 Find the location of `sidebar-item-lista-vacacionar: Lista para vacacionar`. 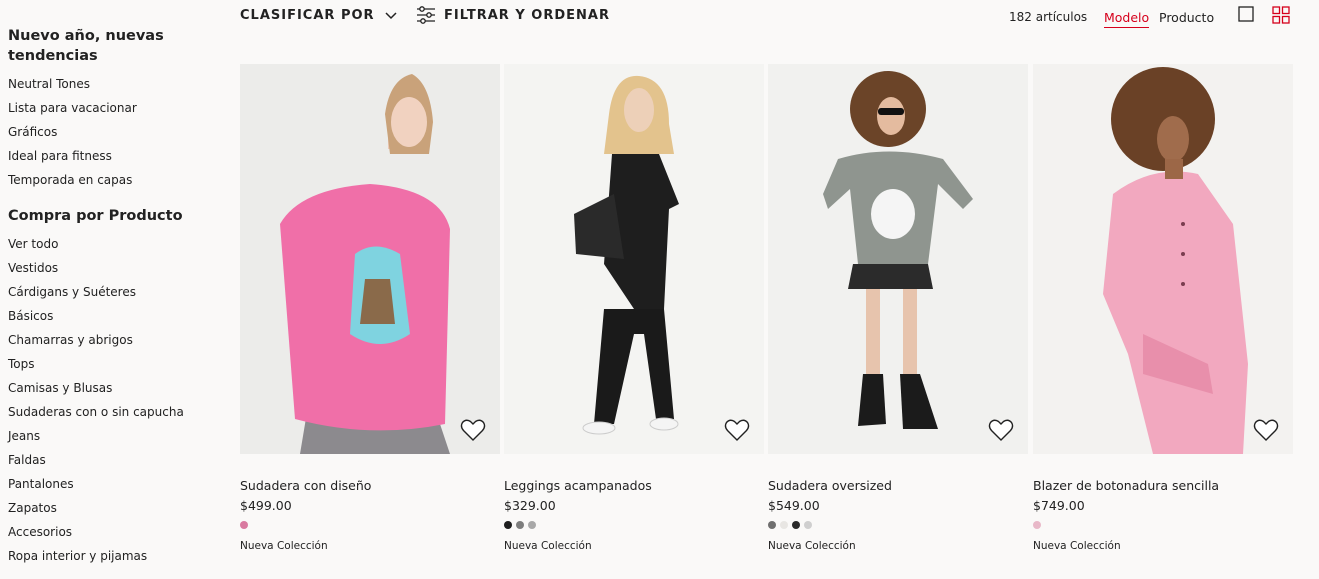

sidebar-item-lista-vacacionar: Lista para vacacionar is located at coordinates (113, 108).